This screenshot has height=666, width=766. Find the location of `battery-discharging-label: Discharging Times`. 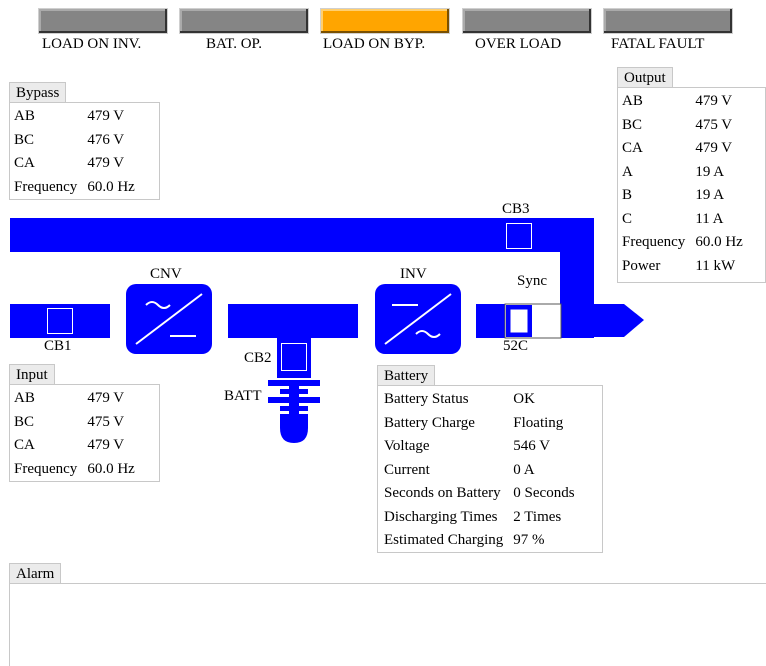

battery-discharging-label: Discharging Times is located at coordinates (441, 516).